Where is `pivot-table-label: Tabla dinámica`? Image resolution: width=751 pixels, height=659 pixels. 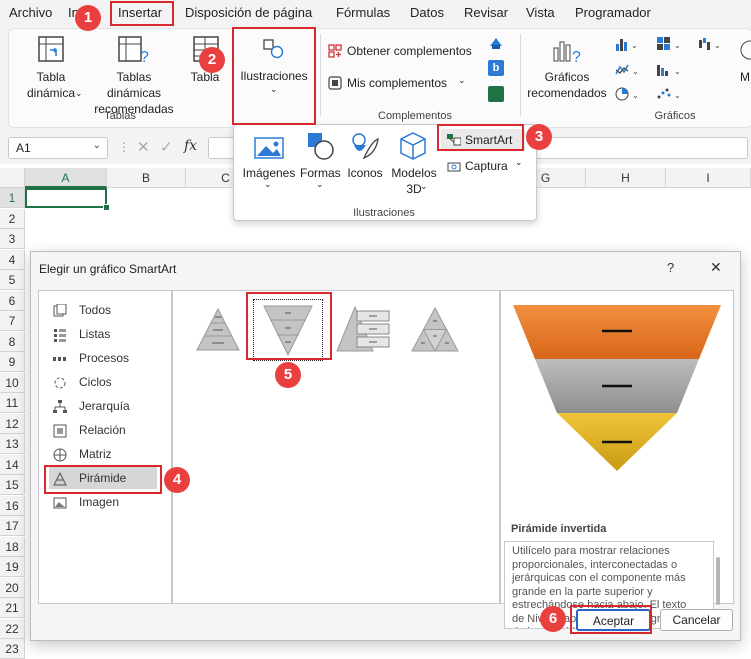
pivot-table-label: Tabla dinámica is located at coordinates (51, 85).